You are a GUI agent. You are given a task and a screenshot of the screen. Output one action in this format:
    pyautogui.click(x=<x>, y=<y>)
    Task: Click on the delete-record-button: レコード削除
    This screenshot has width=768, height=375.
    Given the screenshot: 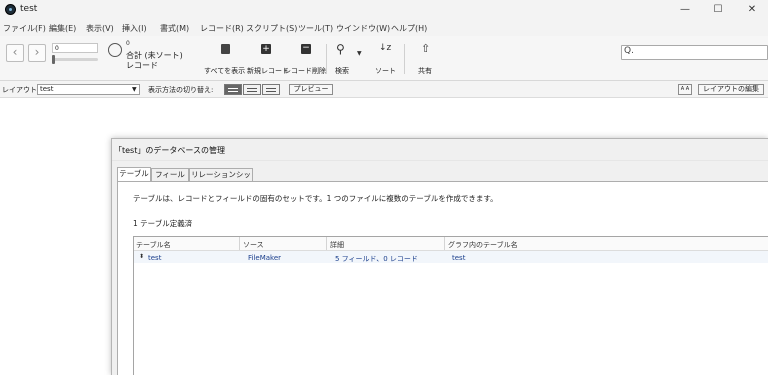 What is the action you would take?
    pyautogui.click(x=305, y=71)
    